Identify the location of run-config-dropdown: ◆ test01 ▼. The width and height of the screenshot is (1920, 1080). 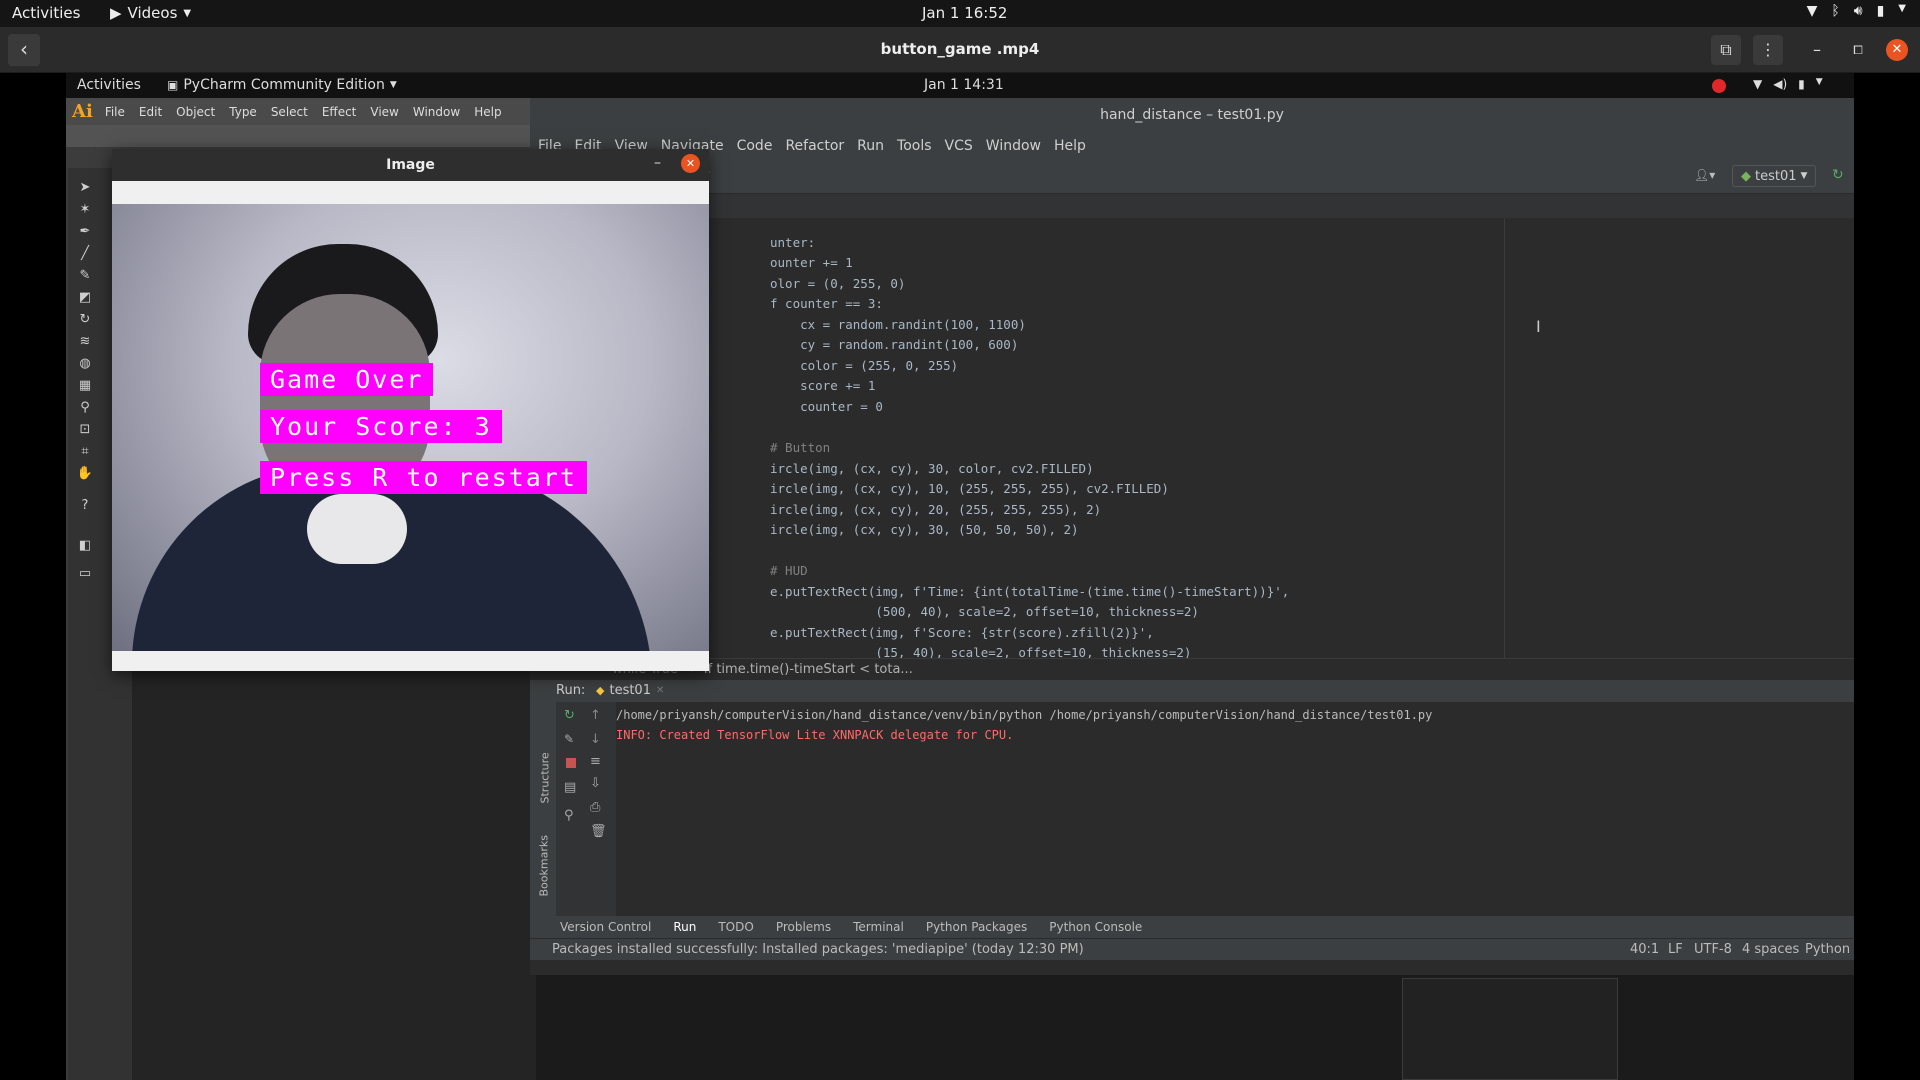
(1774, 176).